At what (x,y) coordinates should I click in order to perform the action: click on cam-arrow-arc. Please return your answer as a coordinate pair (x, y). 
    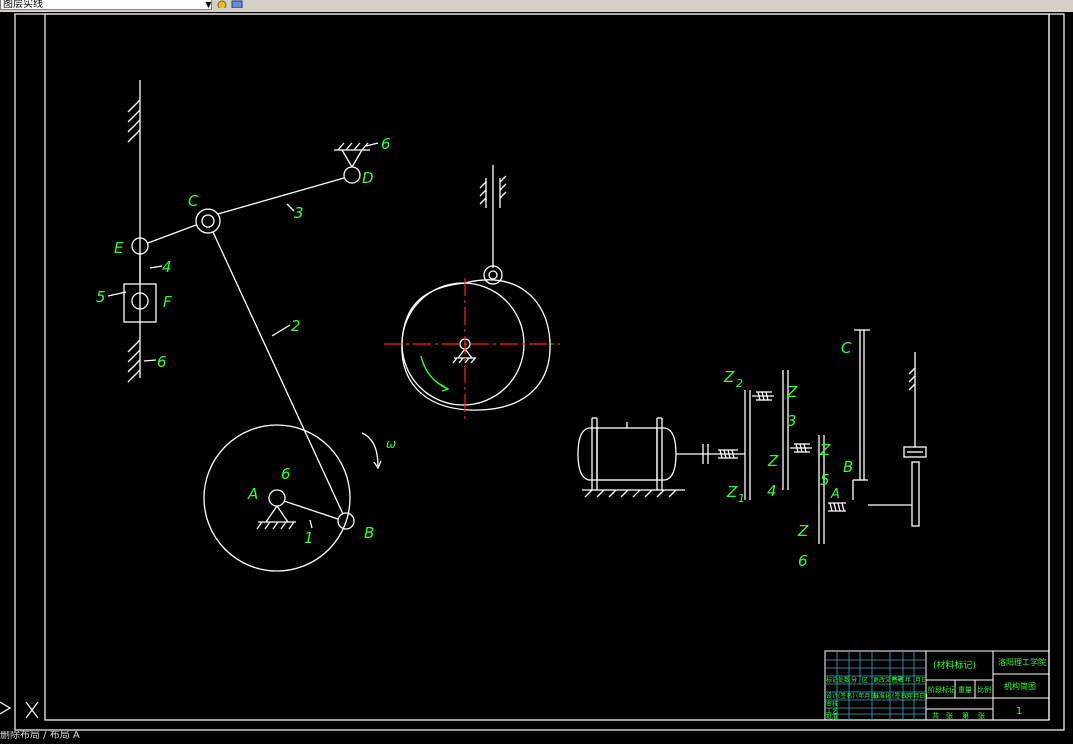
    Looking at the image, I should click on (433, 372).